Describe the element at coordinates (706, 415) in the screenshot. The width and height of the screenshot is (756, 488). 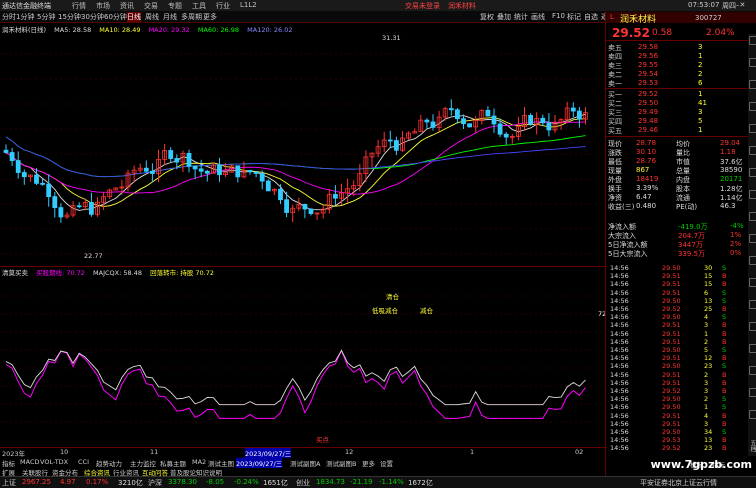
I see `tick-volume: 4` at that location.